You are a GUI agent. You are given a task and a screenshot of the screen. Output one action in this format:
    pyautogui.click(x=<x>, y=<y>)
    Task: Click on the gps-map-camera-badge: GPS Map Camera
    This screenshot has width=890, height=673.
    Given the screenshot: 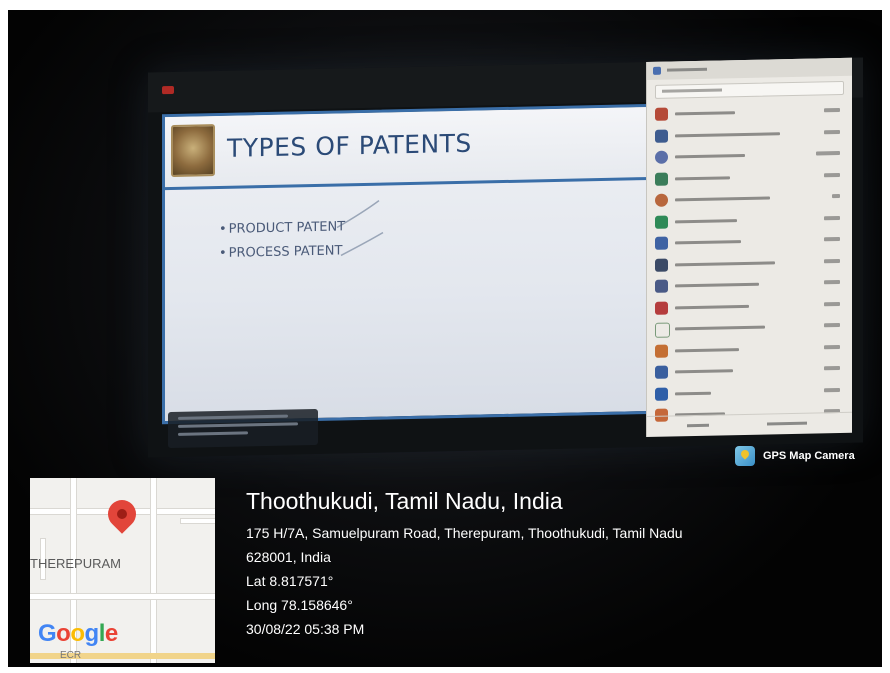 What is the action you would take?
    pyautogui.click(x=795, y=456)
    